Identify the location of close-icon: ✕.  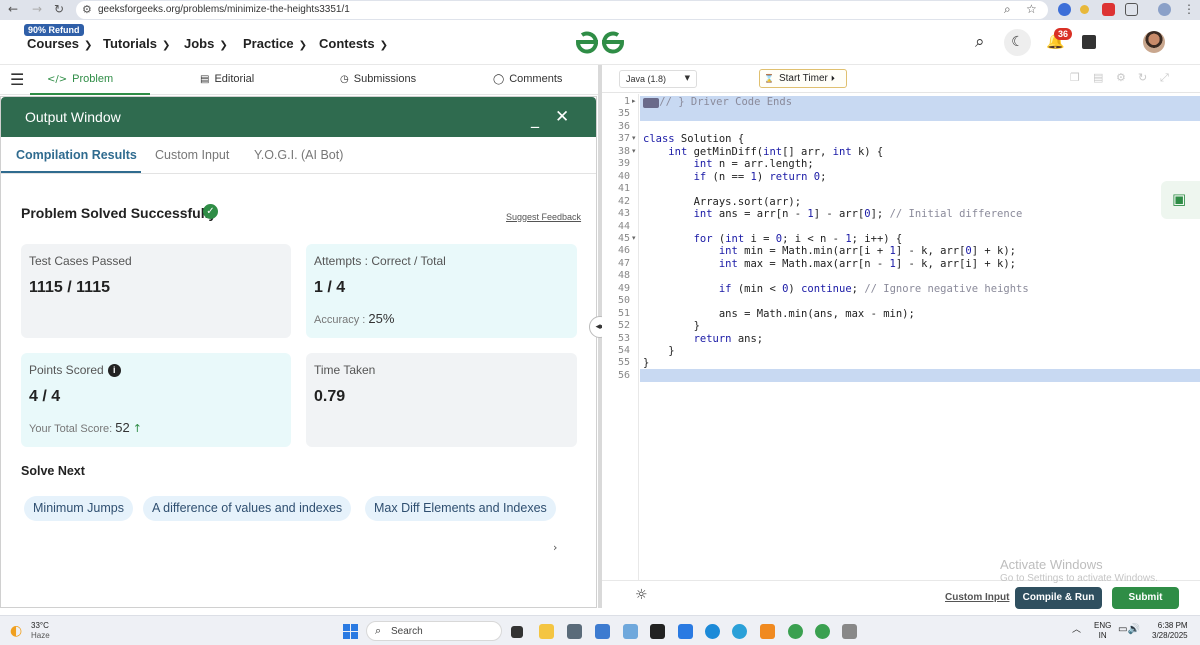
(562, 117).